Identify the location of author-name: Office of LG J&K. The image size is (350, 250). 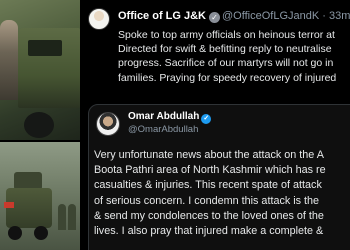
(162, 16).